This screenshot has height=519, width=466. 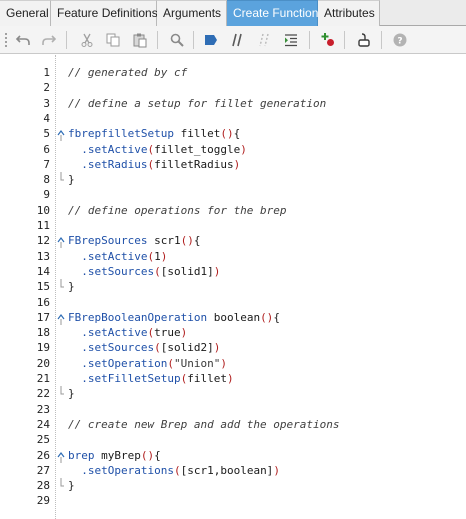 I want to click on editor-toolbar: ?, so click(x=233, y=40).